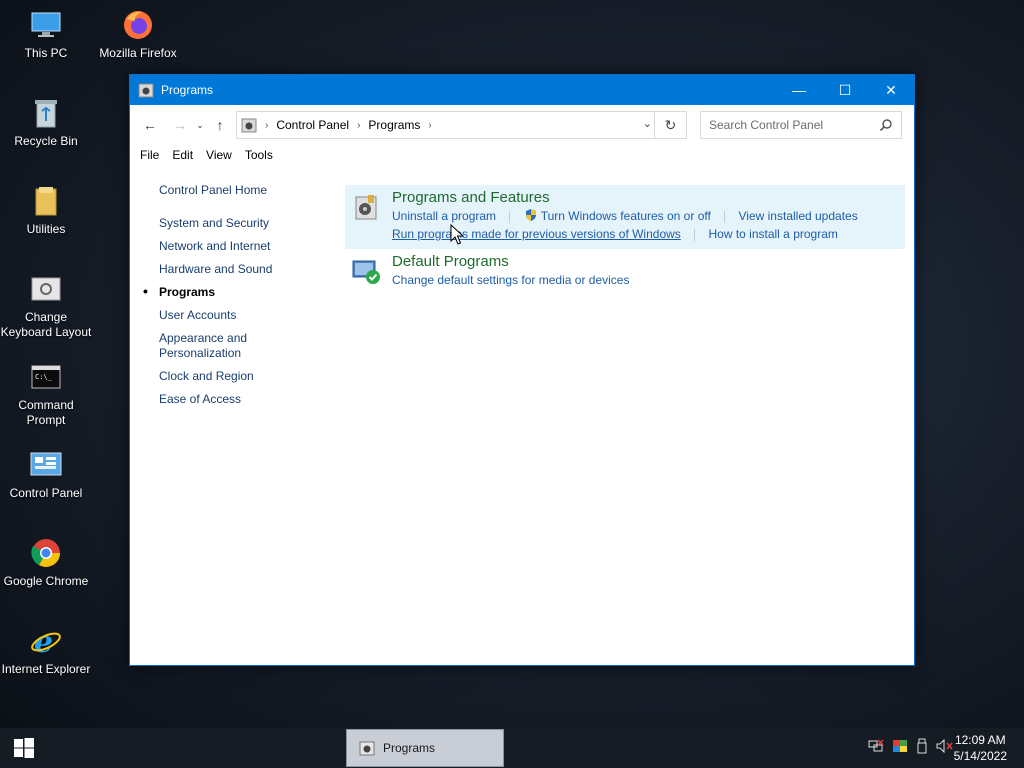 The image size is (1024, 768). I want to click on sidebar-item-clock-and-region: Clock and Region, so click(249, 376).